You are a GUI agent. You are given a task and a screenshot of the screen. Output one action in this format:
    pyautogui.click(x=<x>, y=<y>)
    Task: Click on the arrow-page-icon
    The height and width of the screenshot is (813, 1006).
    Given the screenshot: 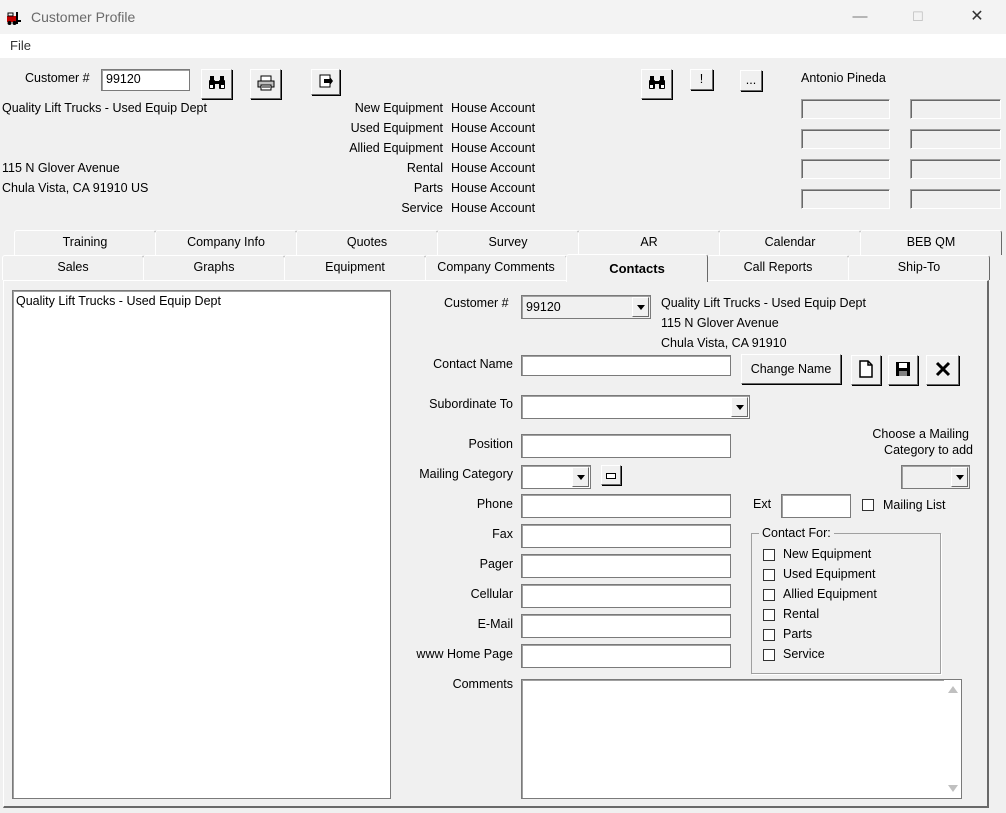 What is the action you would take?
    pyautogui.click(x=326, y=82)
    